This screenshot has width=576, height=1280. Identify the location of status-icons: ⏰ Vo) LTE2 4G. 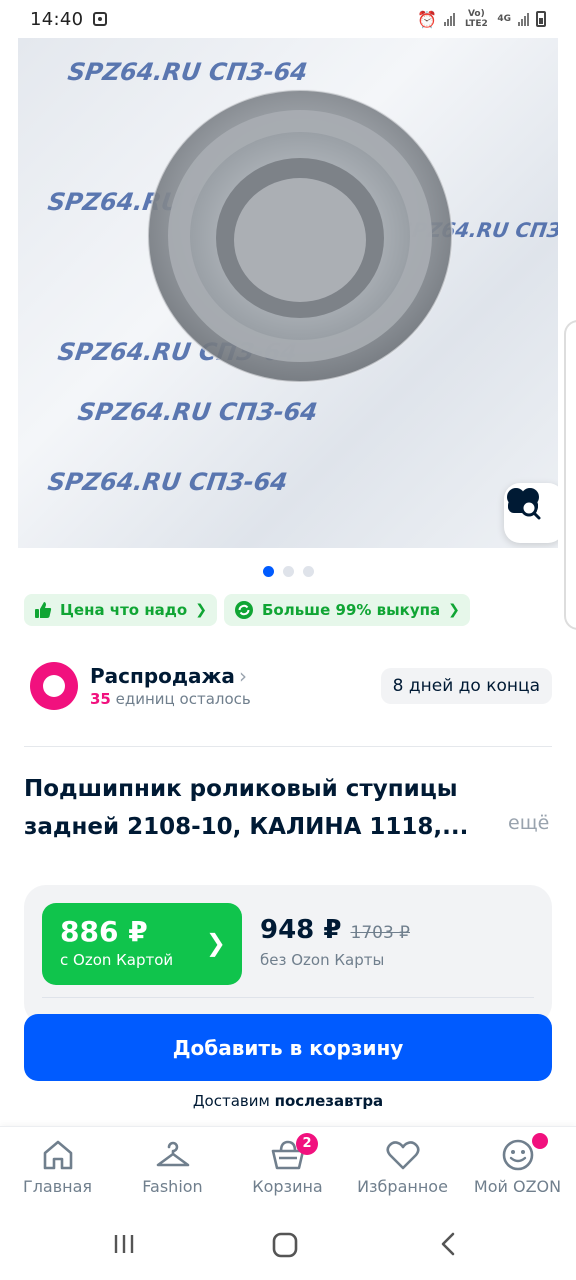
(481, 19).